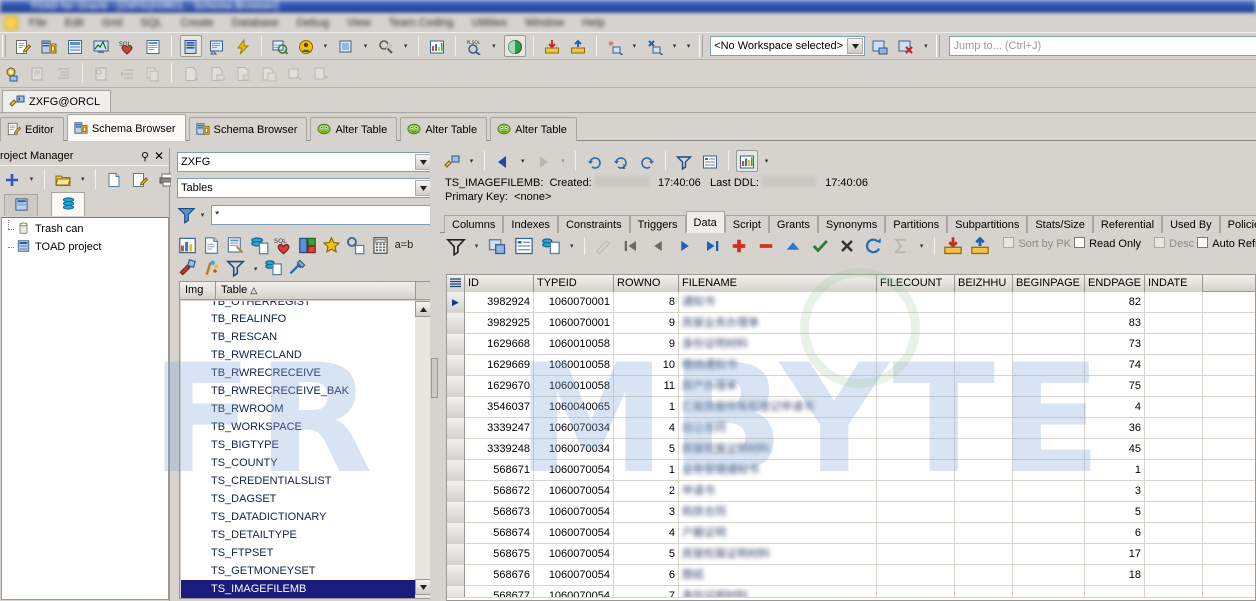 The image size is (1256, 601). Describe the element at coordinates (574, 449) in the screenshot. I see `cell-typeid: 1060070034` at that location.